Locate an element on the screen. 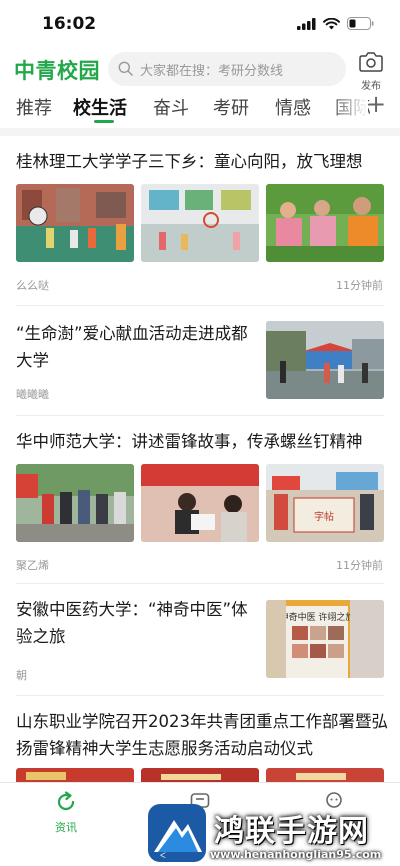  article-thumbnail: 字帖 is located at coordinates (325, 503).